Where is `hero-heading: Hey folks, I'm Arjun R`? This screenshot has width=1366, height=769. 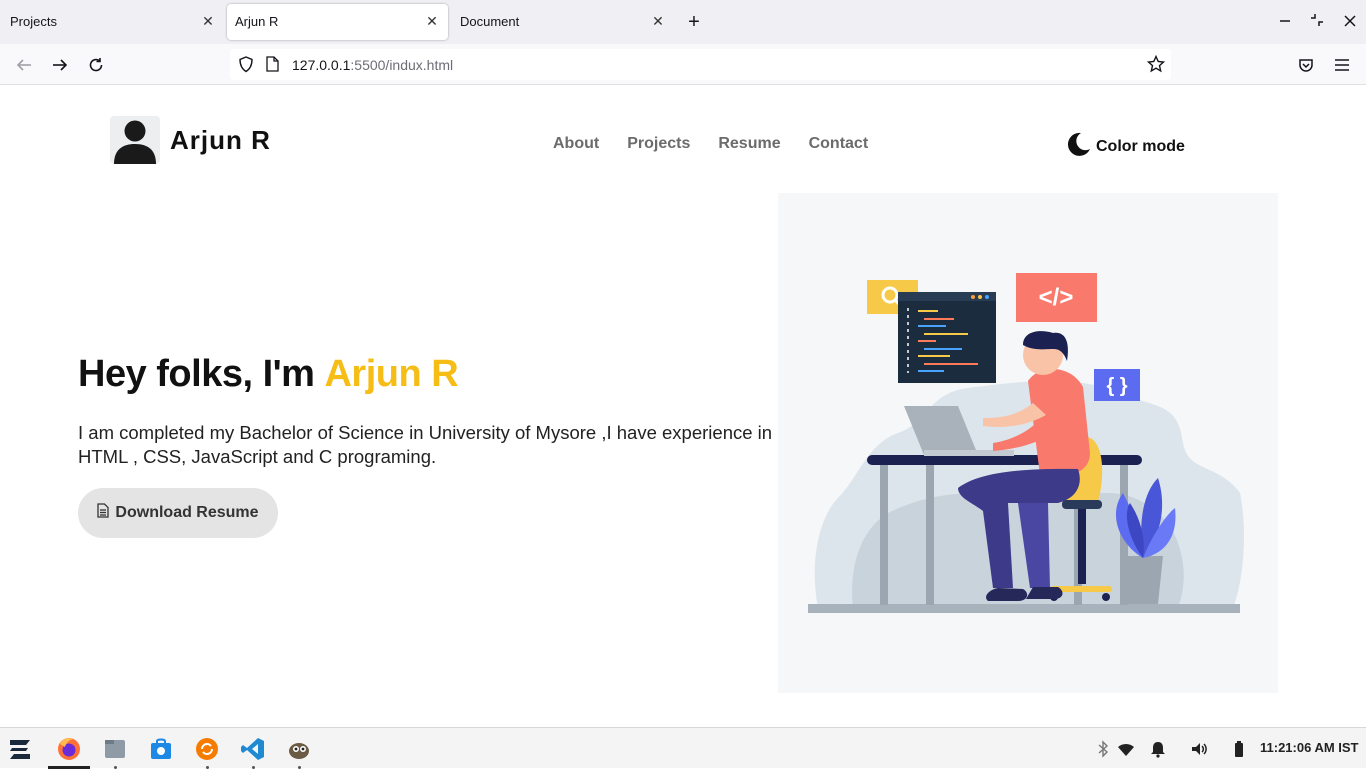
hero-heading: Hey folks, I'm Arjun R is located at coordinates (268, 374).